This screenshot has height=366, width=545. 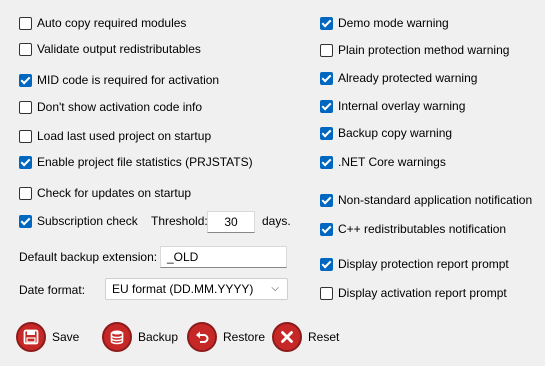 I want to click on reset-button: Reset, so click(x=305, y=337).